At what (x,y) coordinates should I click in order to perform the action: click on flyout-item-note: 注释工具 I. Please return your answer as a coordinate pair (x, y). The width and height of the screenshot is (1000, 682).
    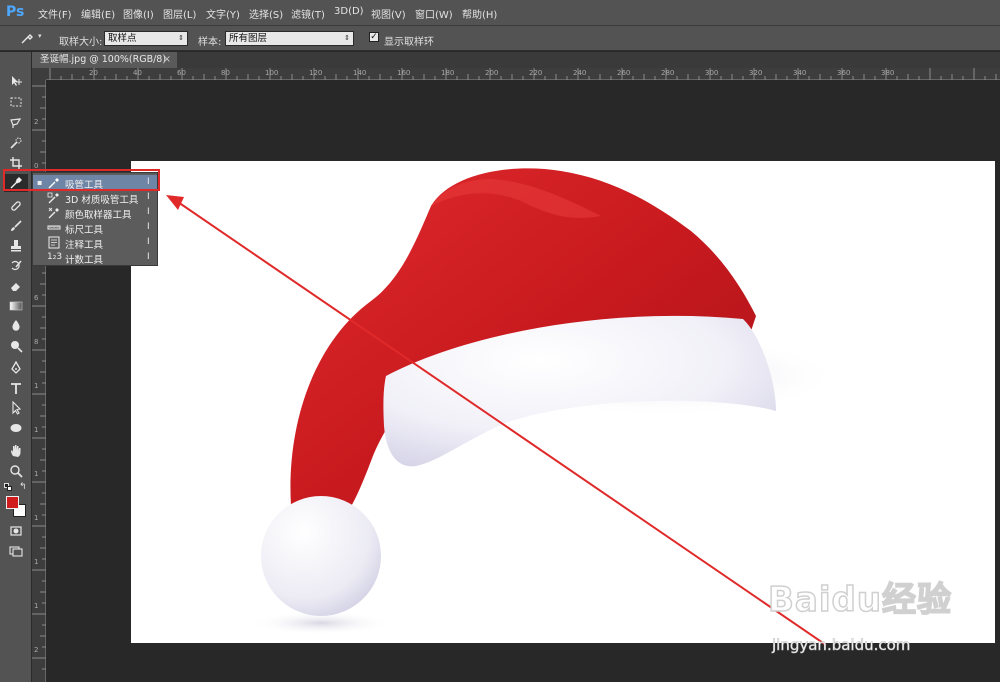
    Looking at the image, I should click on (95, 243).